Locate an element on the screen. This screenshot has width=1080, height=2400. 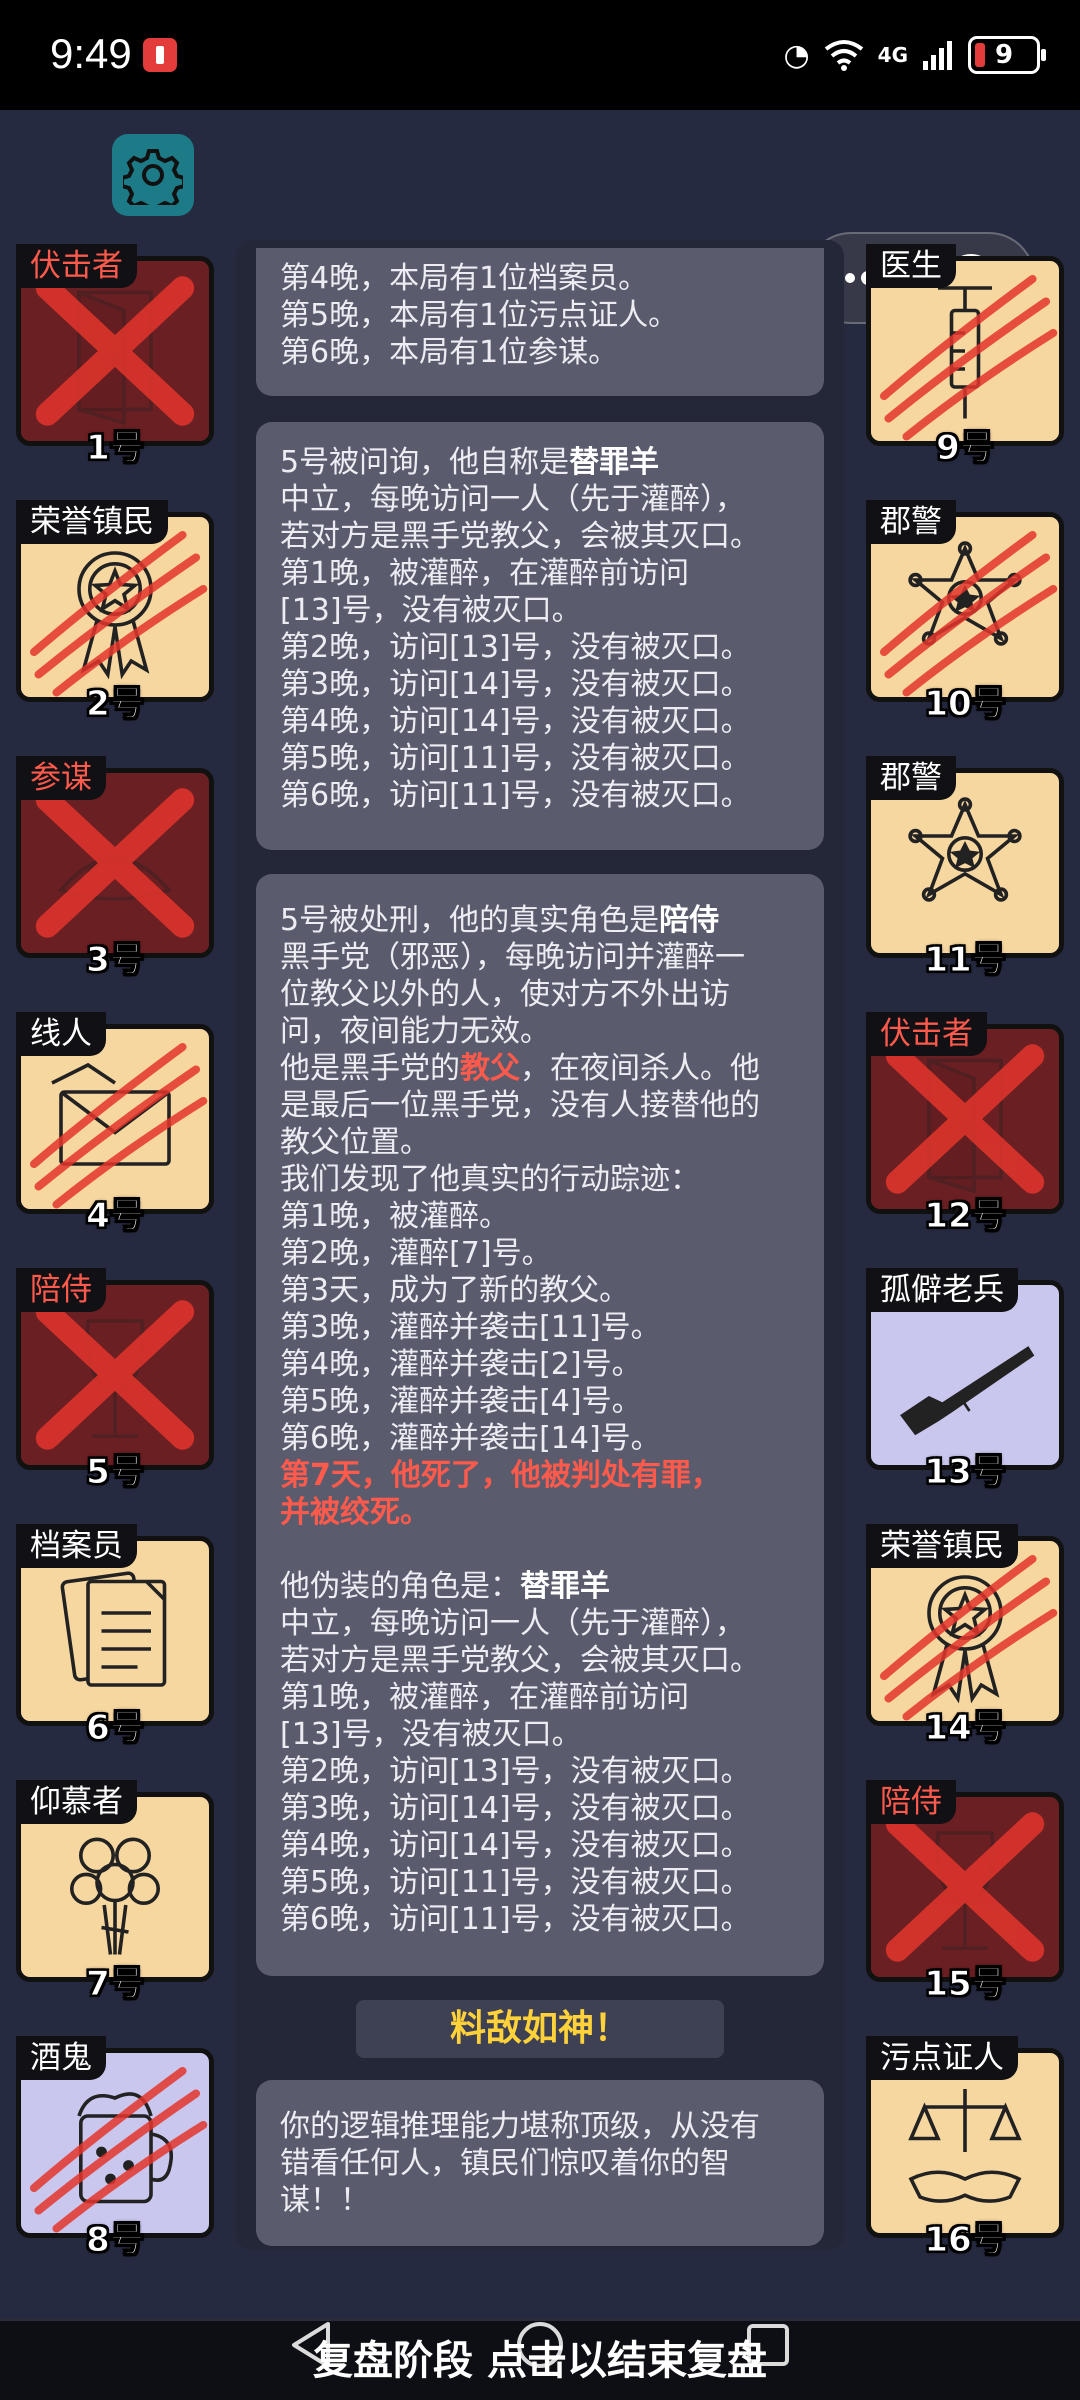
player-card: 污点证人 16号 is located at coordinates (961, 2148).